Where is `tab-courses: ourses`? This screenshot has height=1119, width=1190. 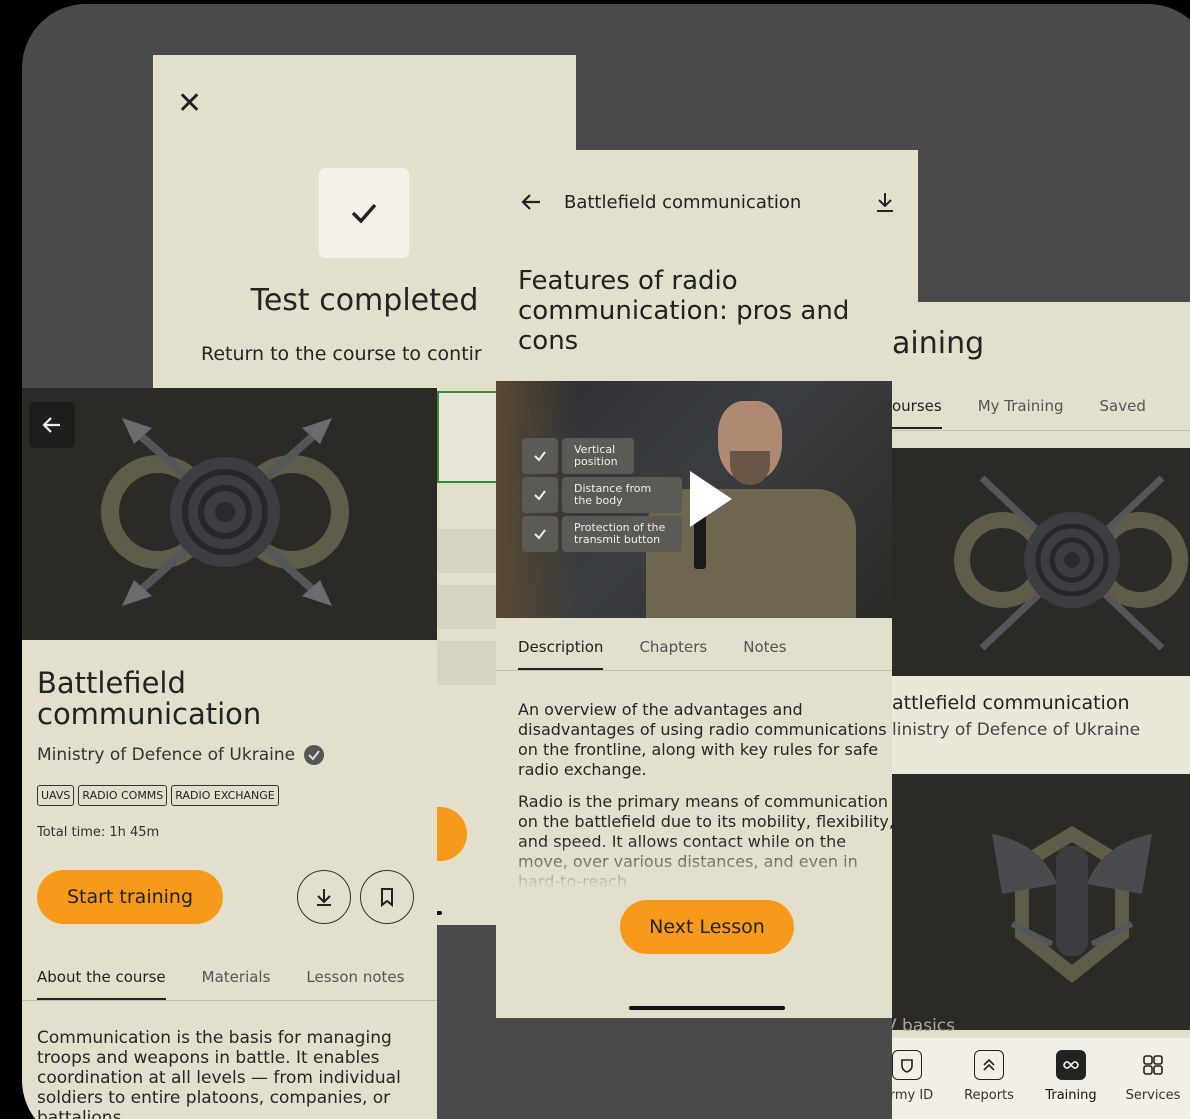
tab-courses: ourses is located at coordinates (917, 413).